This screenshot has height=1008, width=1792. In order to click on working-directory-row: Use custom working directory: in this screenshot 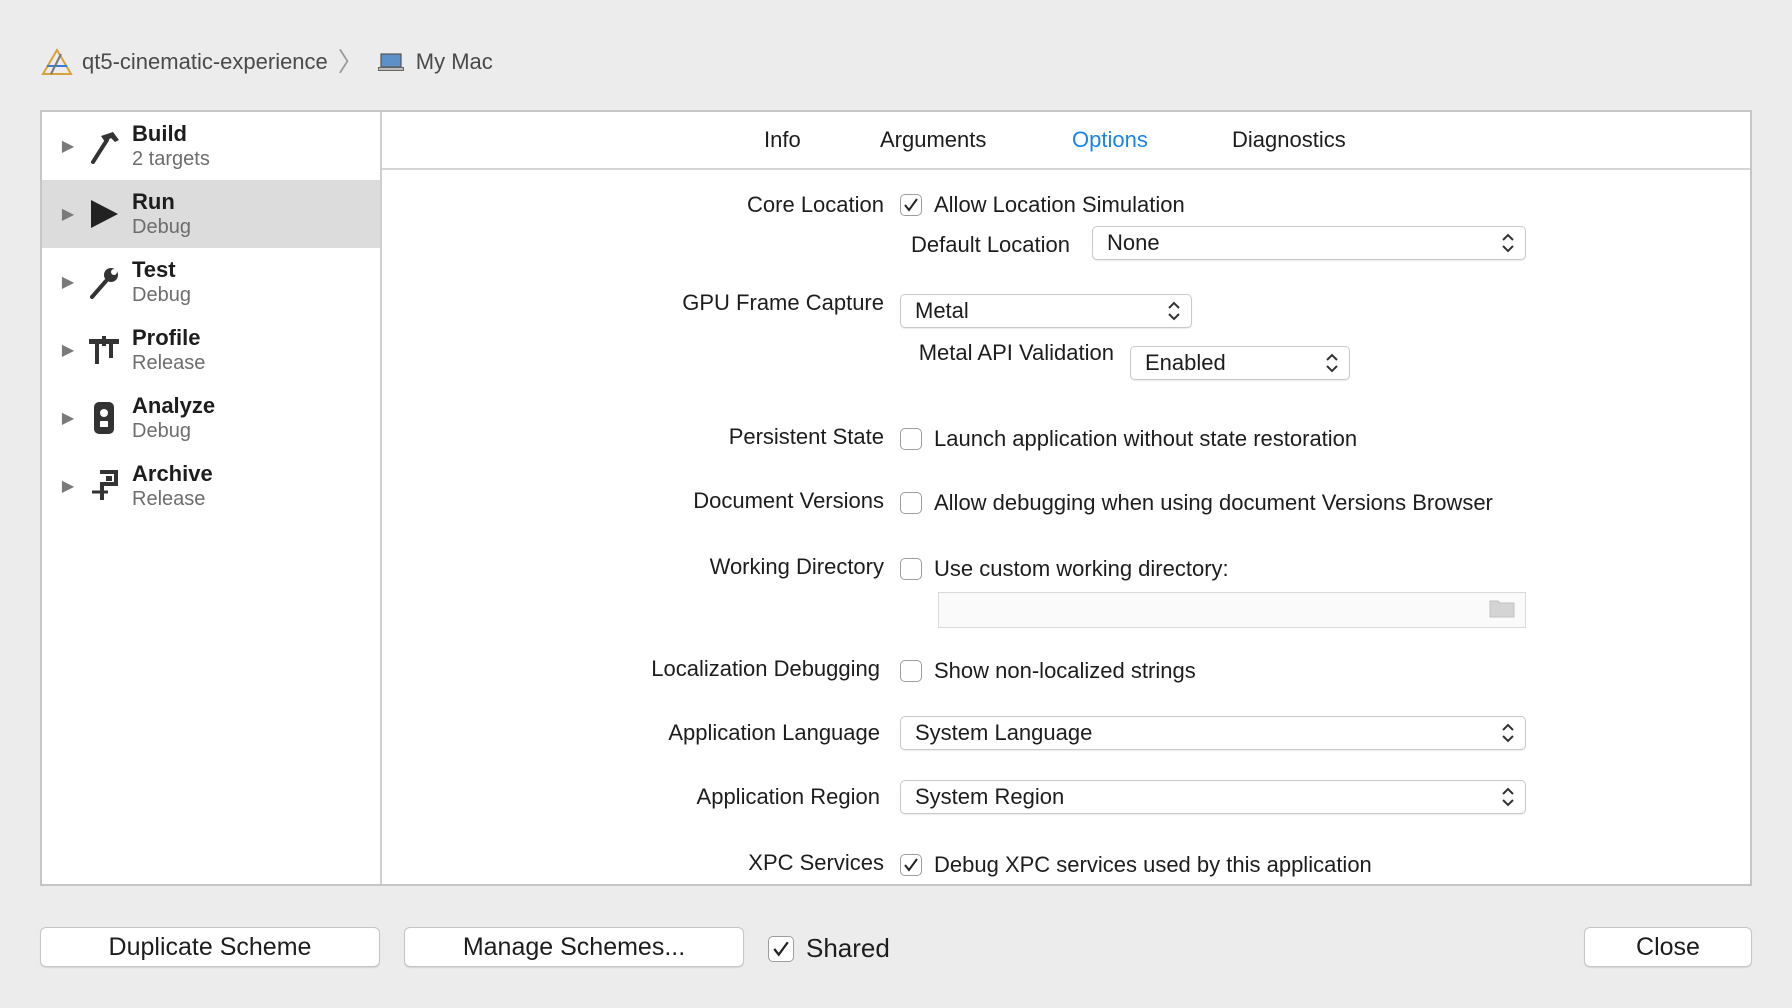, I will do `click(1064, 569)`.